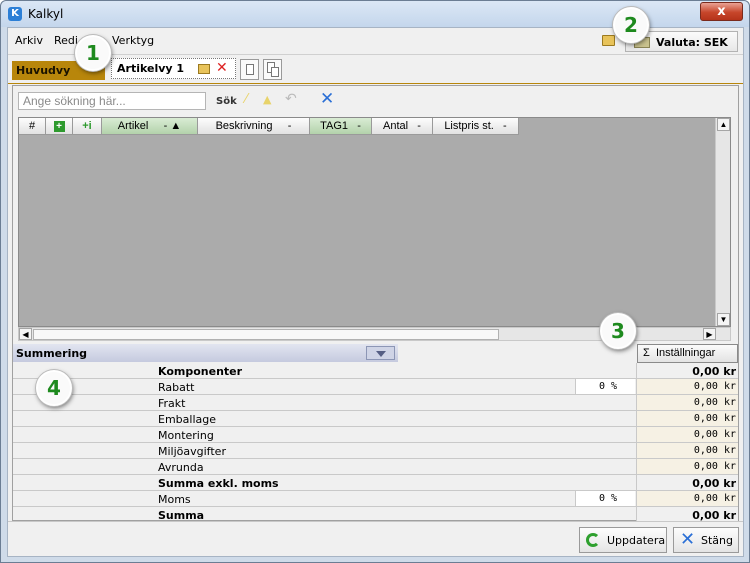 The width and height of the screenshot is (750, 563). I want to click on window-close-button: x, so click(721, 11).